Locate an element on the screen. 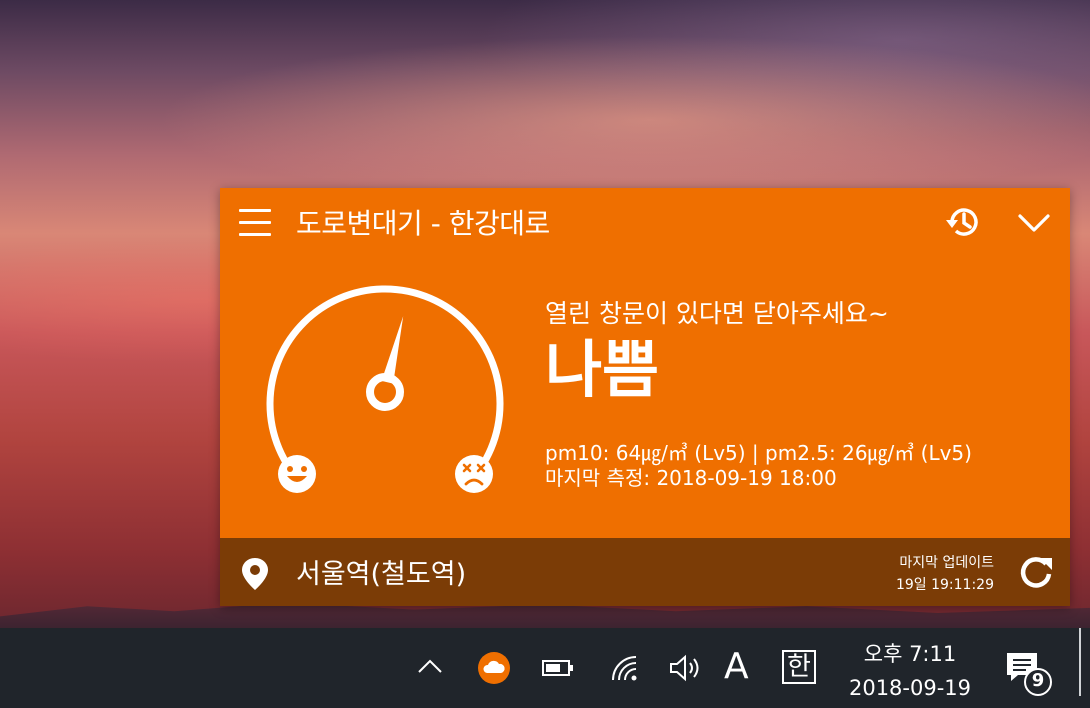 The height and width of the screenshot is (708, 1090). input-mode-indicator: A is located at coordinates (736, 666).